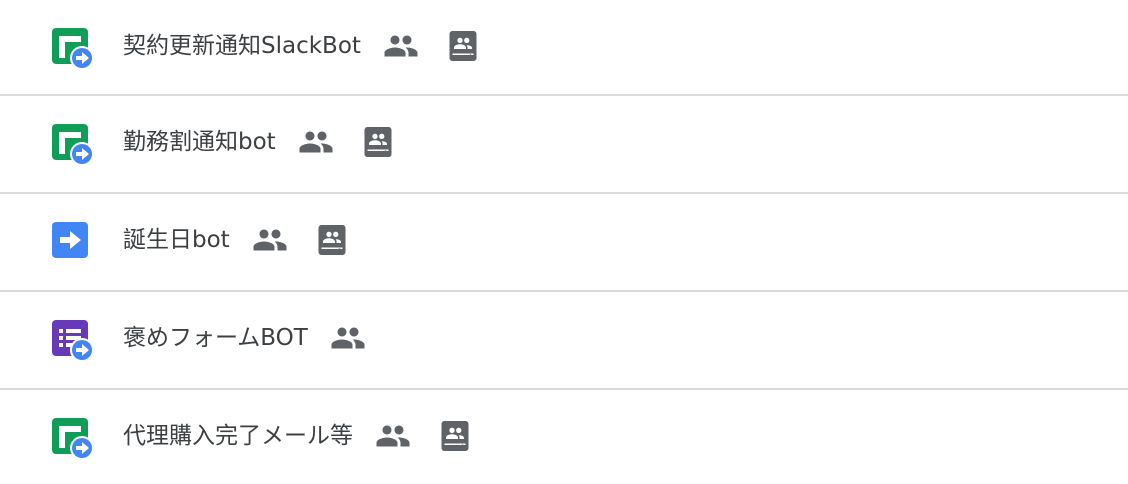 This screenshot has width=1128, height=484. What do you see at coordinates (238, 436) in the screenshot?
I see `item-title: 代理購入完了メール等` at bounding box center [238, 436].